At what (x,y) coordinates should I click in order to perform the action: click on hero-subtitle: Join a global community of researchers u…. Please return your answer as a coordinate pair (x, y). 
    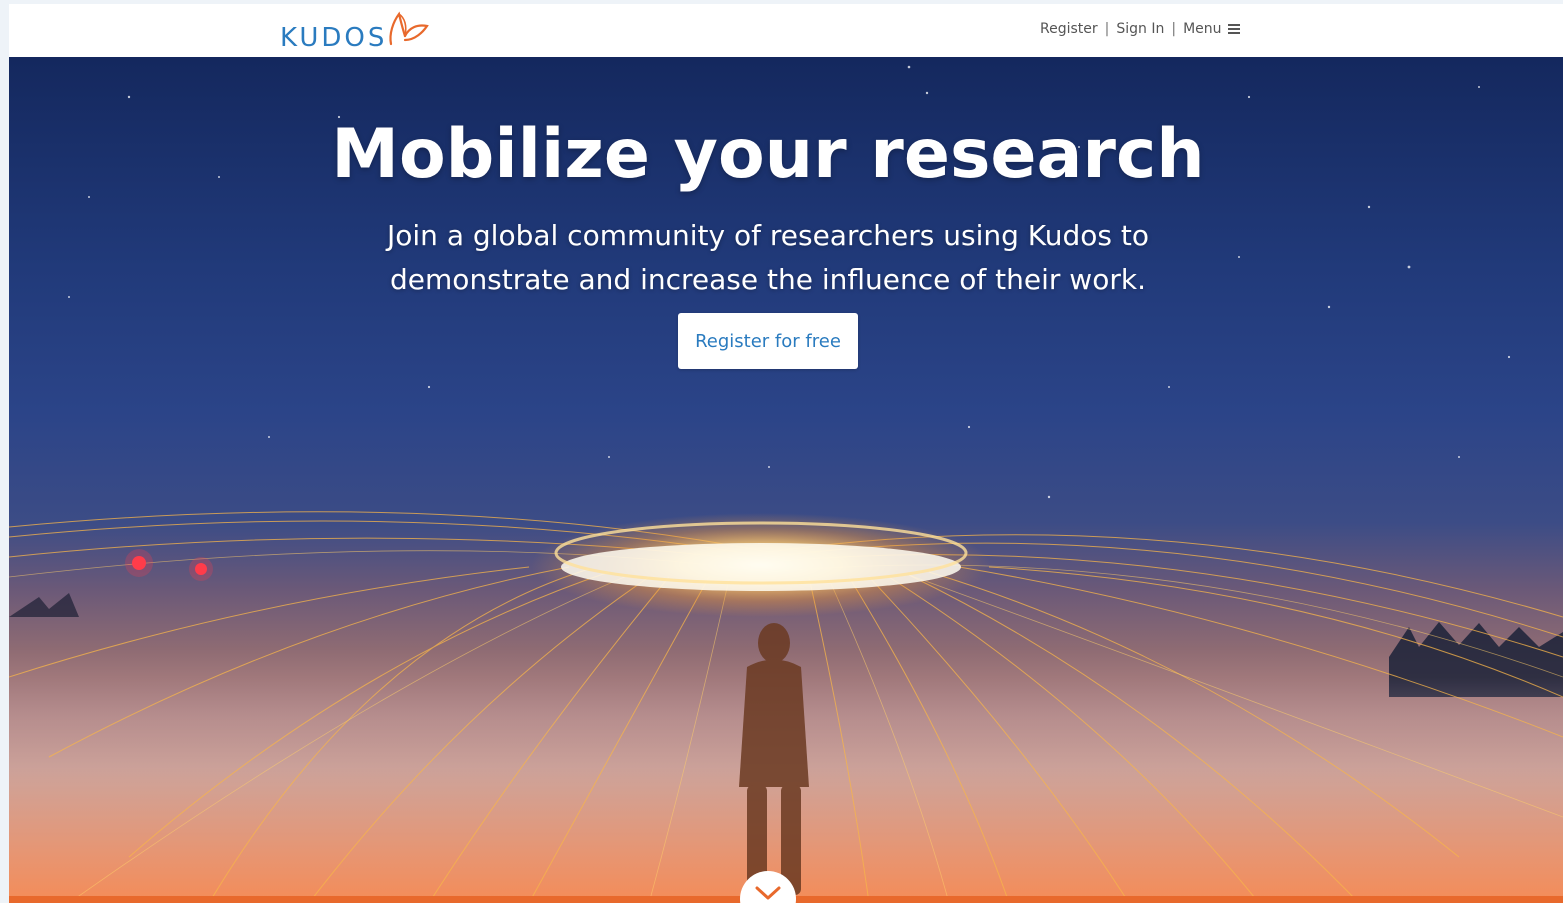
    Looking at the image, I should click on (768, 258).